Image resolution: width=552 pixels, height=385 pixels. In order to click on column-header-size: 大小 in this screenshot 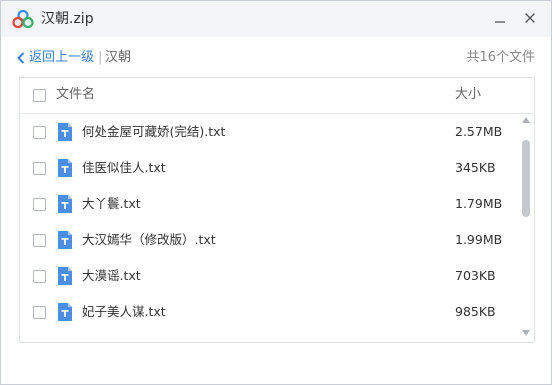, I will do `click(468, 95)`.